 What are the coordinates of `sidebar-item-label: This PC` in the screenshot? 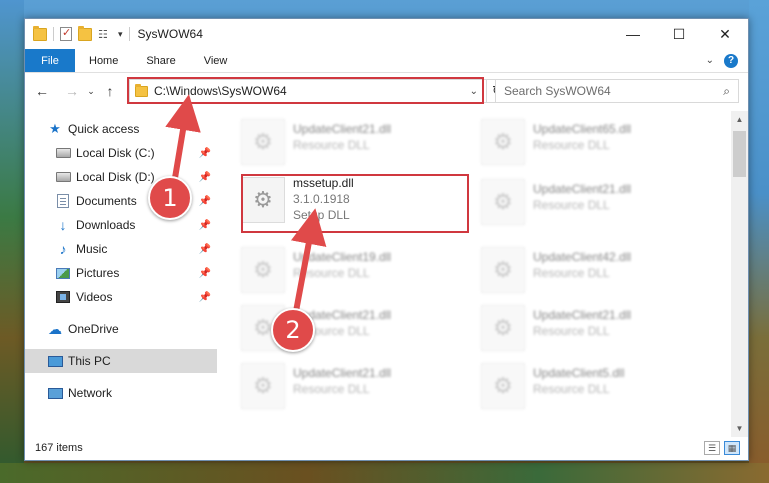 It's located at (89, 361).